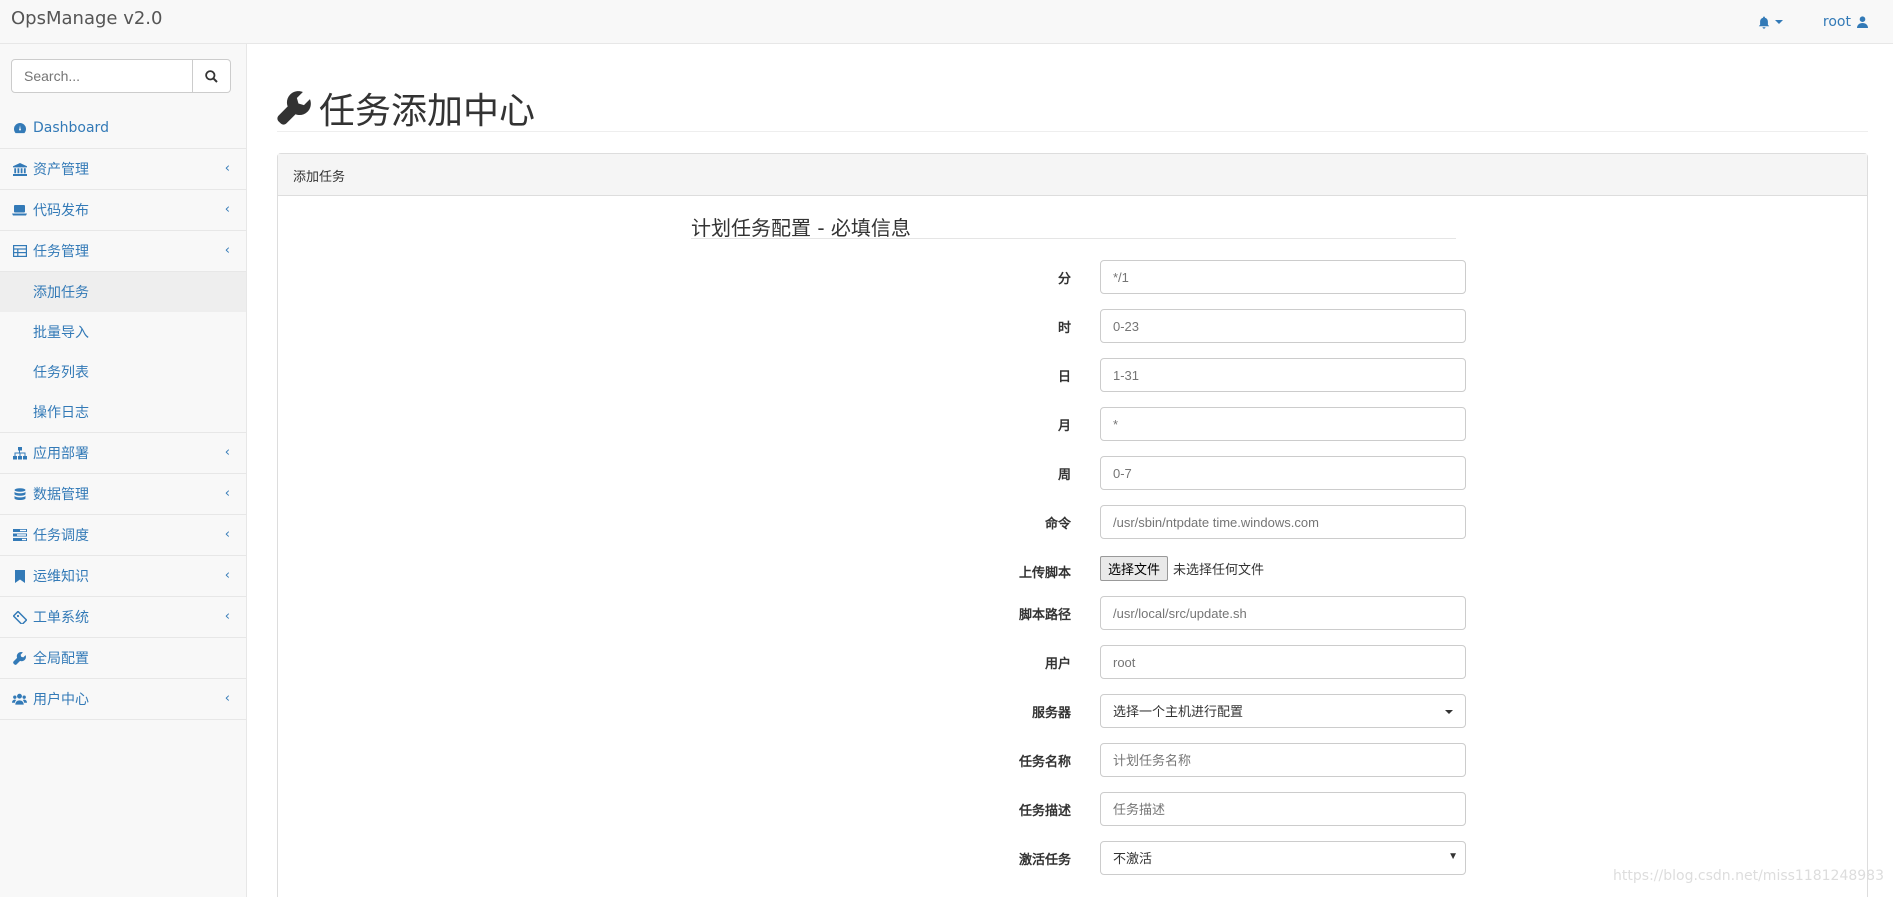 Image resolution: width=1893 pixels, height=897 pixels. Describe the element at coordinates (1078, 326) in the screenshot. I see `form-row-hour: 时` at that location.